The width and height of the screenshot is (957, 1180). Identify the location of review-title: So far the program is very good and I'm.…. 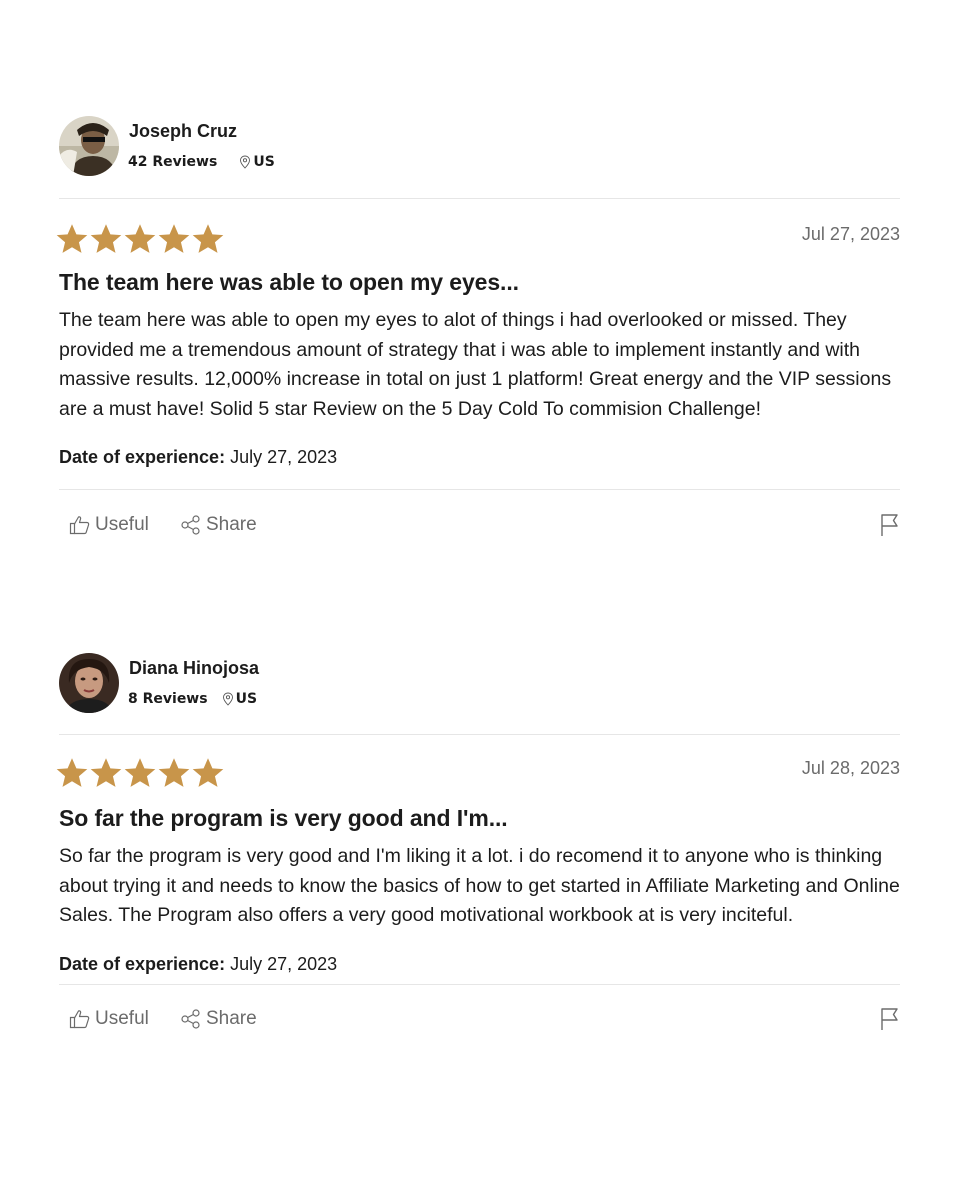
(479, 818).